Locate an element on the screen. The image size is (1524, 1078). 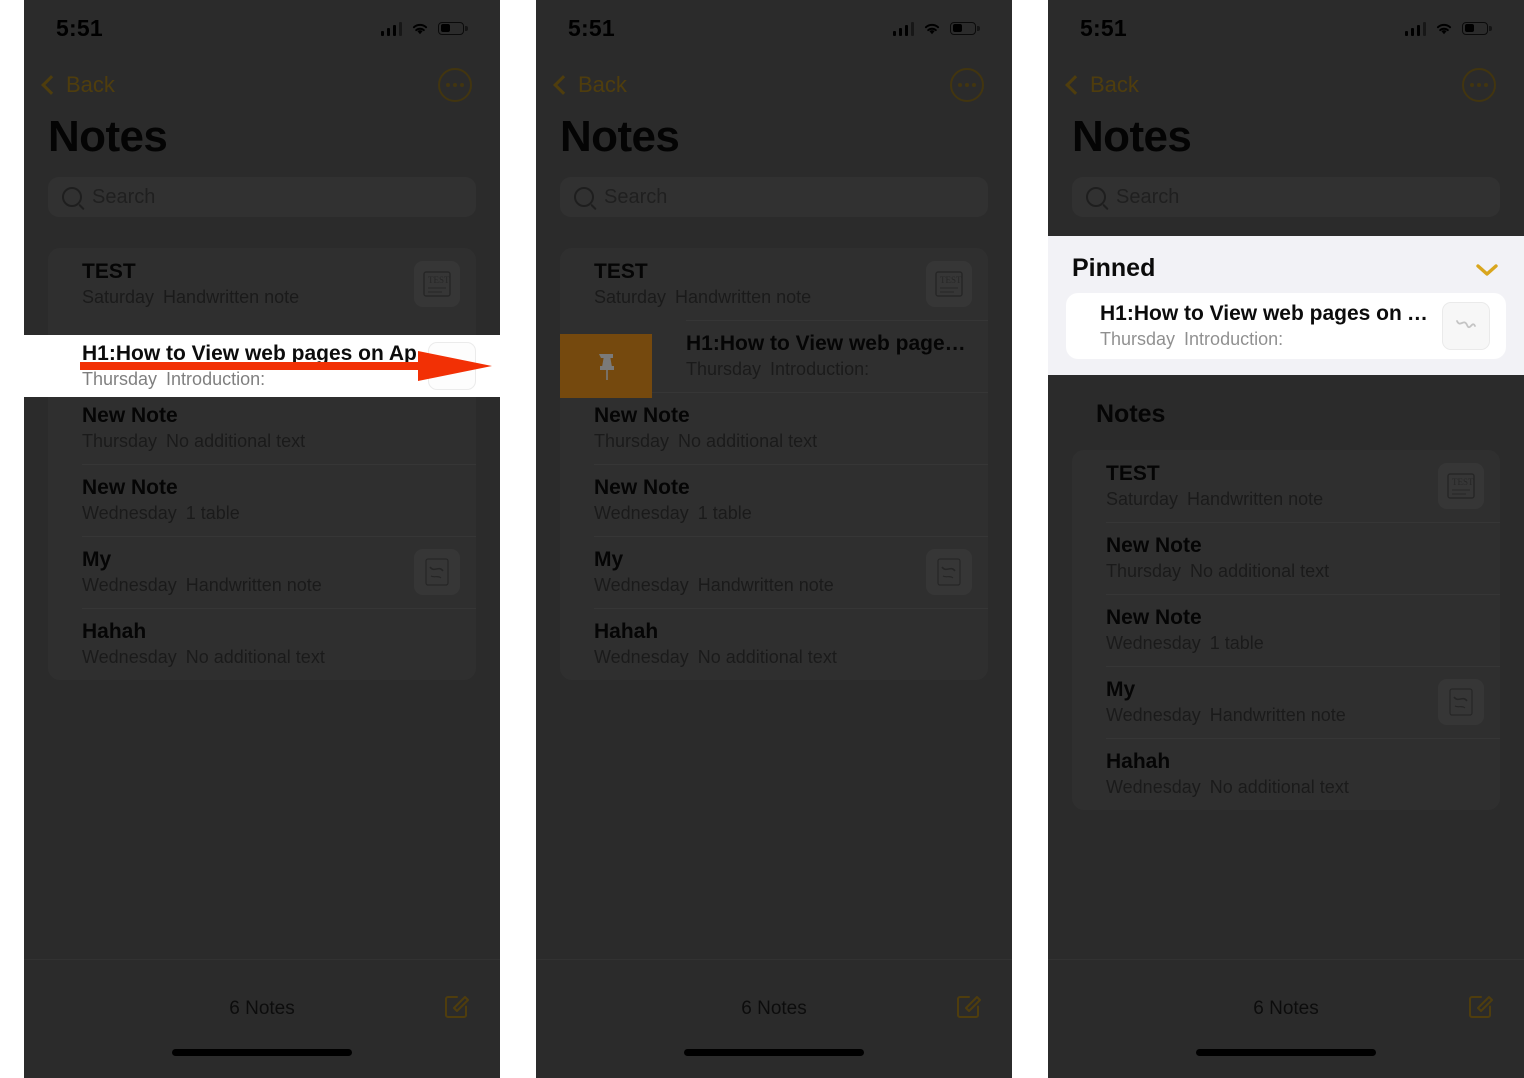
search-icon is located at coordinates (584, 197).